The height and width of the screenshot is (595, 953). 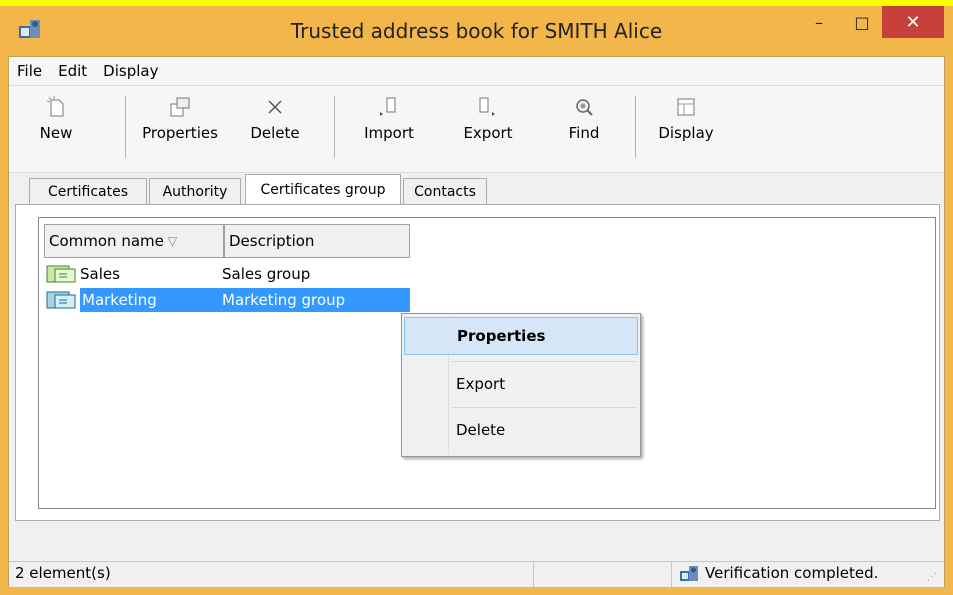 I want to click on context-menu-properties: Properties, so click(x=521, y=336).